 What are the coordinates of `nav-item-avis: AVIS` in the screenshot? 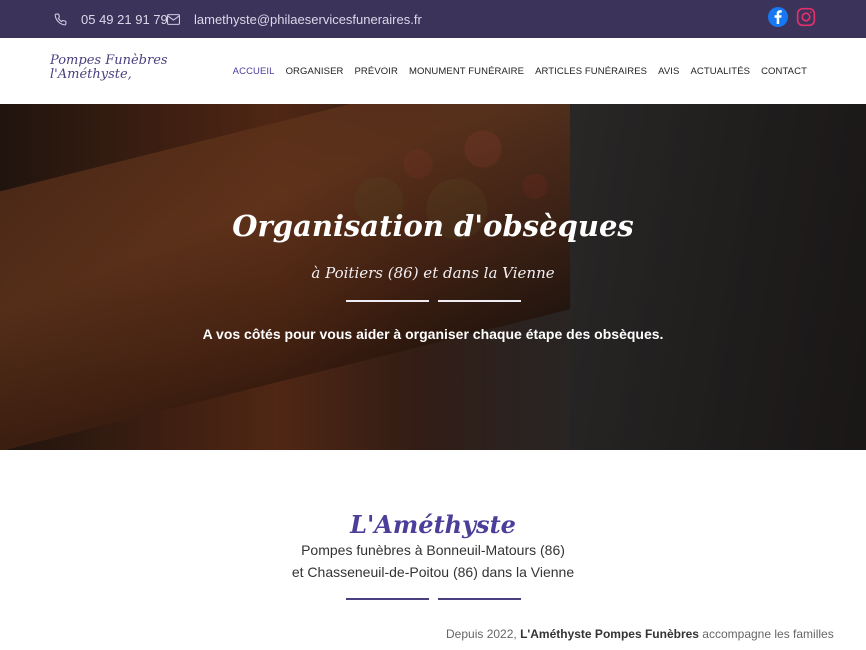 It's located at (668, 71).